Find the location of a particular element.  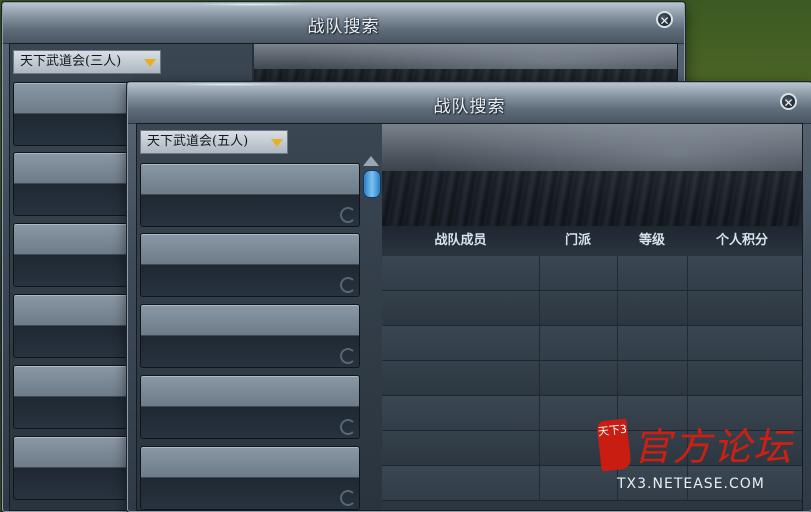

mode-dropdown: 天下武道会(五人) is located at coordinates (214, 142).